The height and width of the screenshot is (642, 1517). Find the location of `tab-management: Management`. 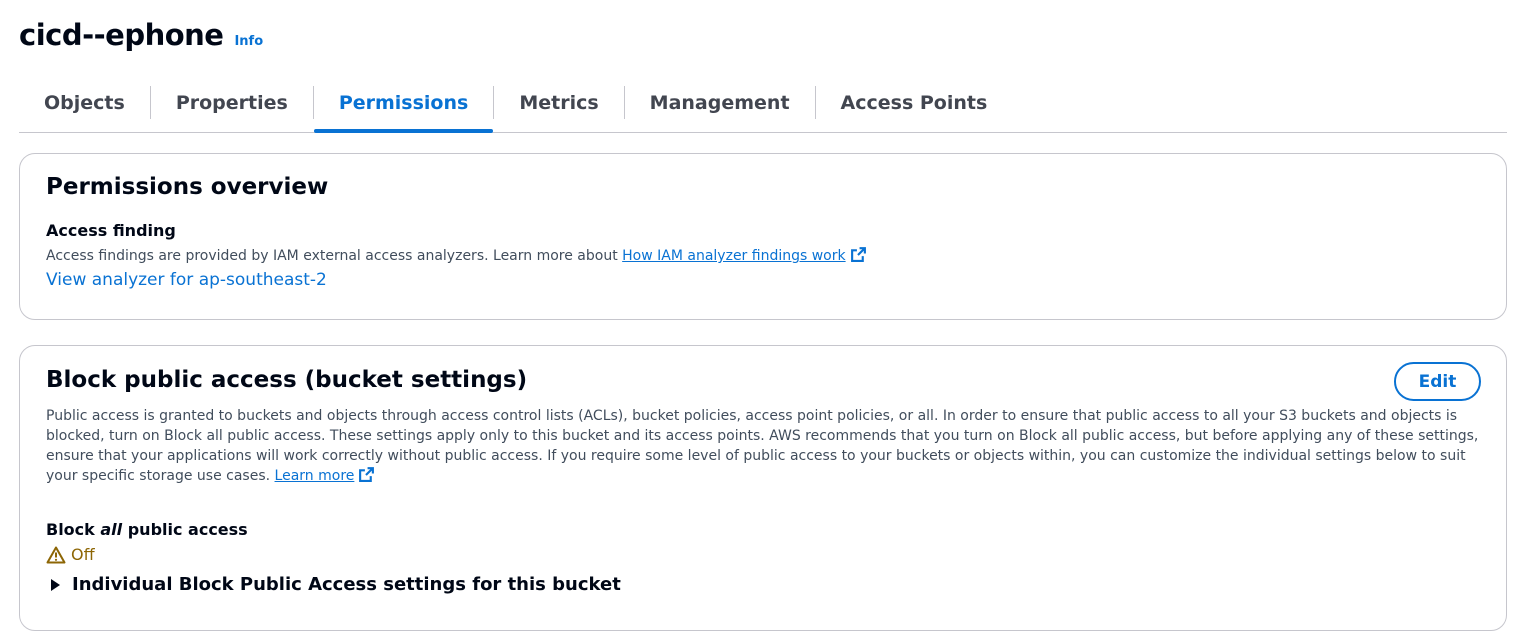

tab-management: Management is located at coordinates (720, 105).